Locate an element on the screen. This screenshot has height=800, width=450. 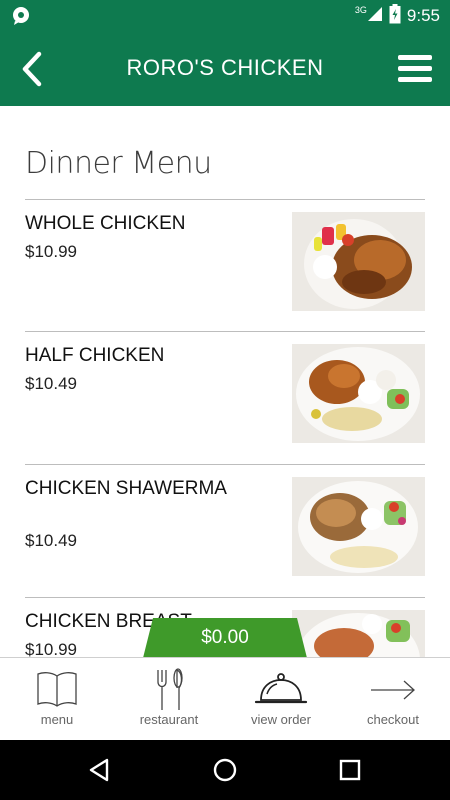
clock: 9:55 is located at coordinates (423, 15).